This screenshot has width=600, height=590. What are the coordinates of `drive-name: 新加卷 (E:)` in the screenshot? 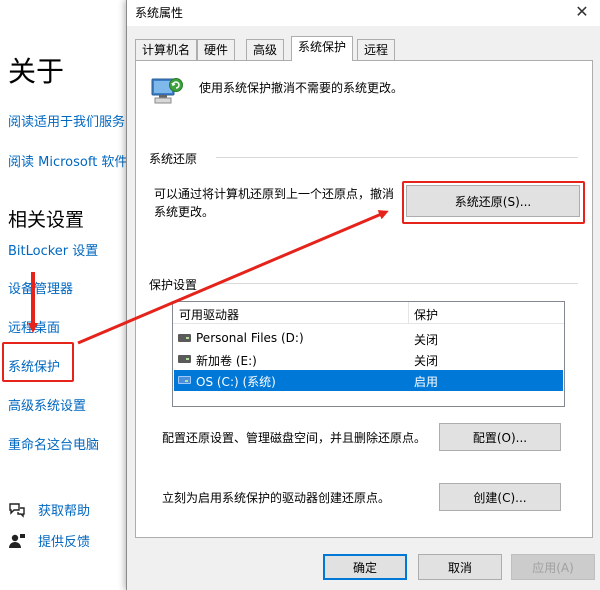 It's located at (226, 361).